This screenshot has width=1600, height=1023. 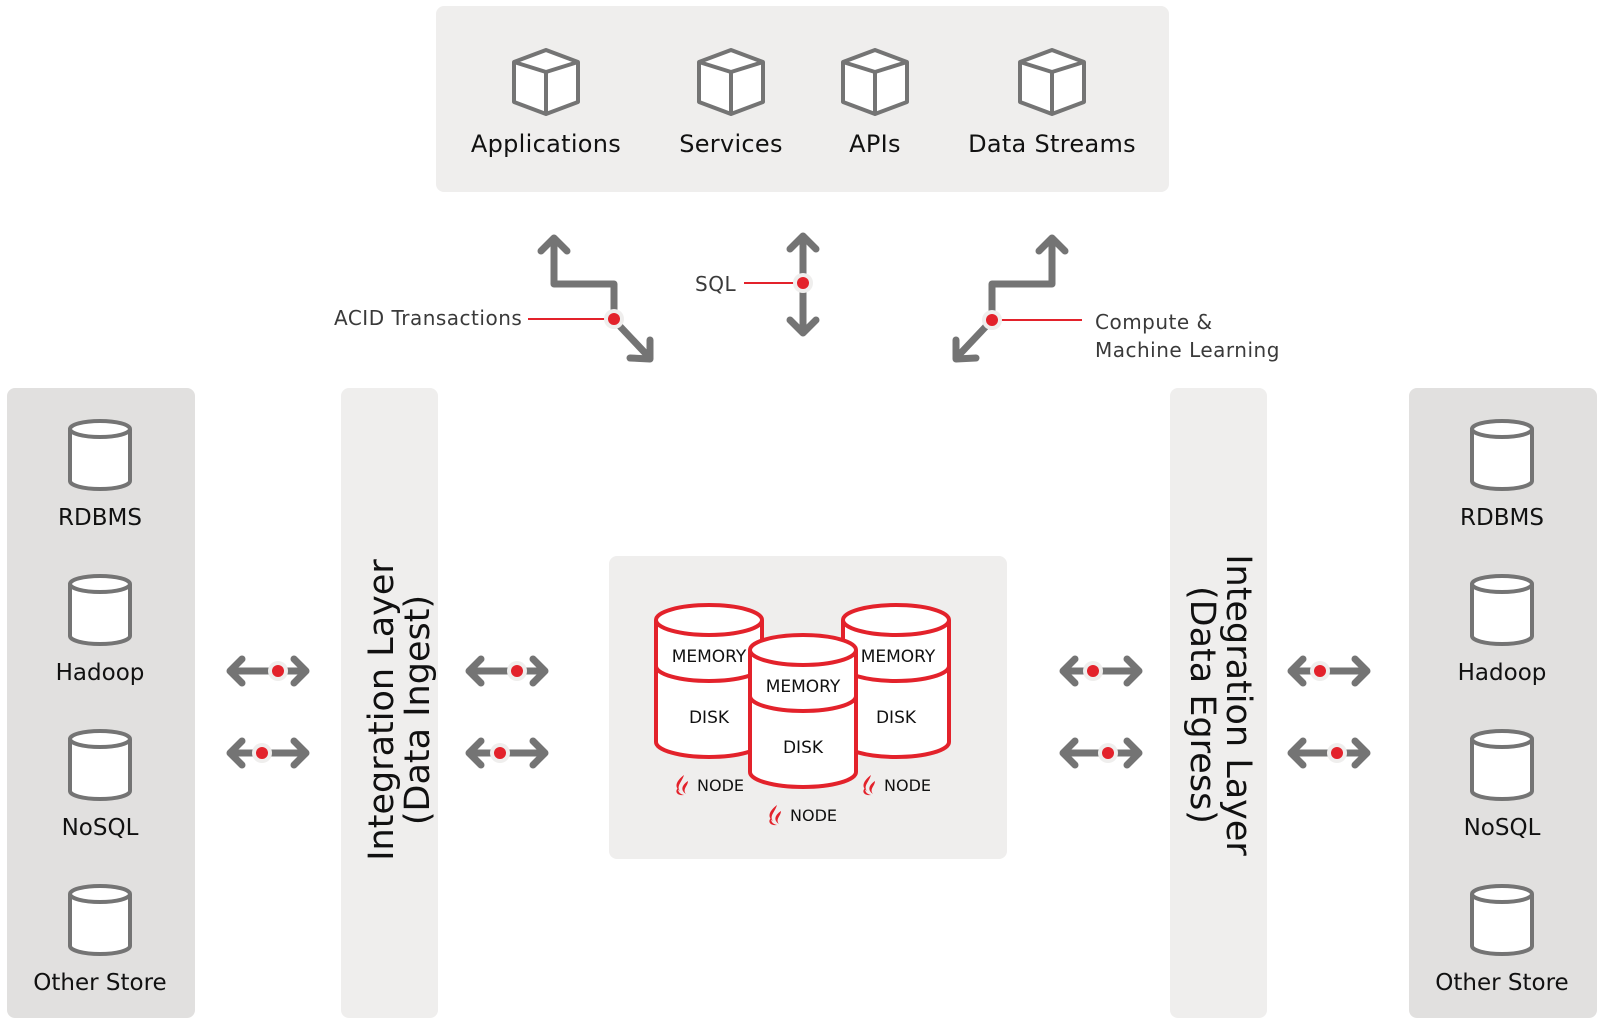 What do you see at coordinates (1052, 82) in the screenshot?
I see `data-streams-box-icon` at bounding box center [1052, 82].